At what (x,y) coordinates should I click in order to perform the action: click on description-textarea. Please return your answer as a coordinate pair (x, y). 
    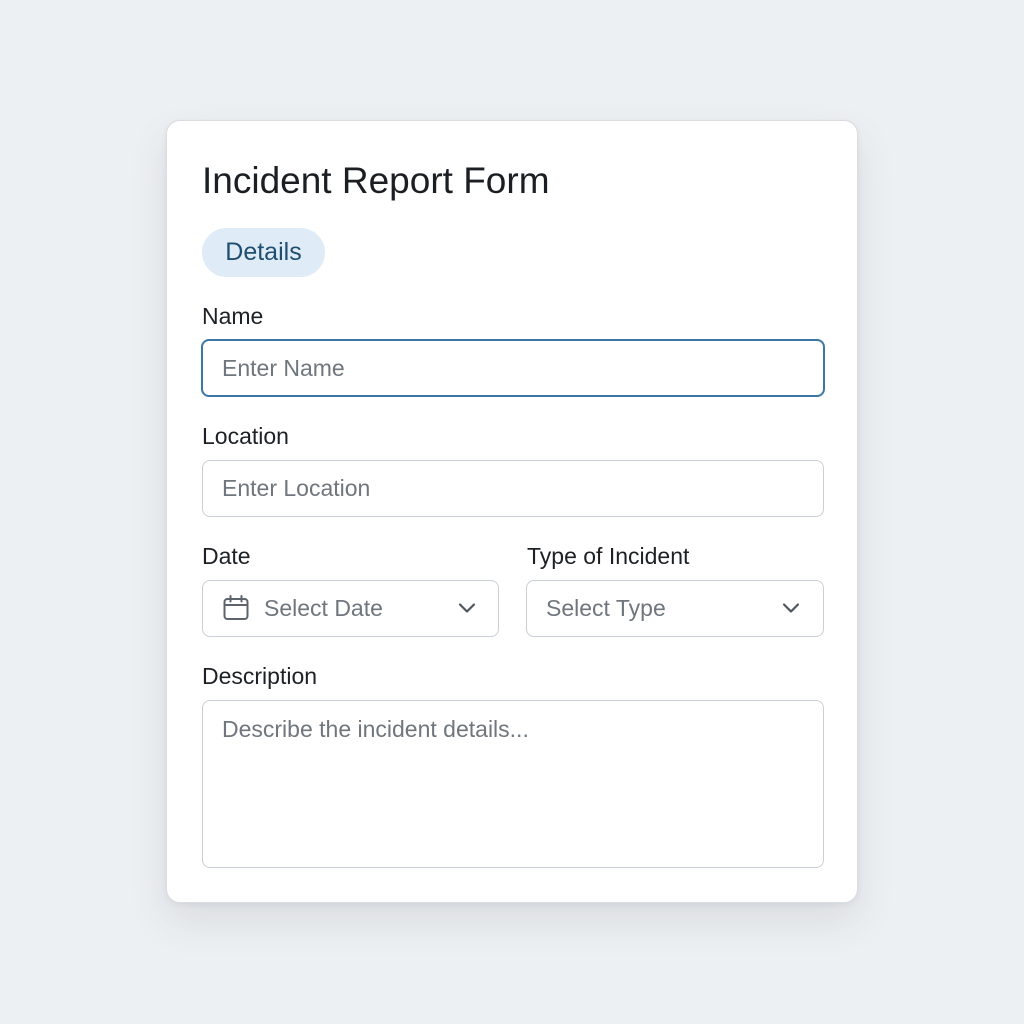
    Looking at the image, I should click on (513, 784).